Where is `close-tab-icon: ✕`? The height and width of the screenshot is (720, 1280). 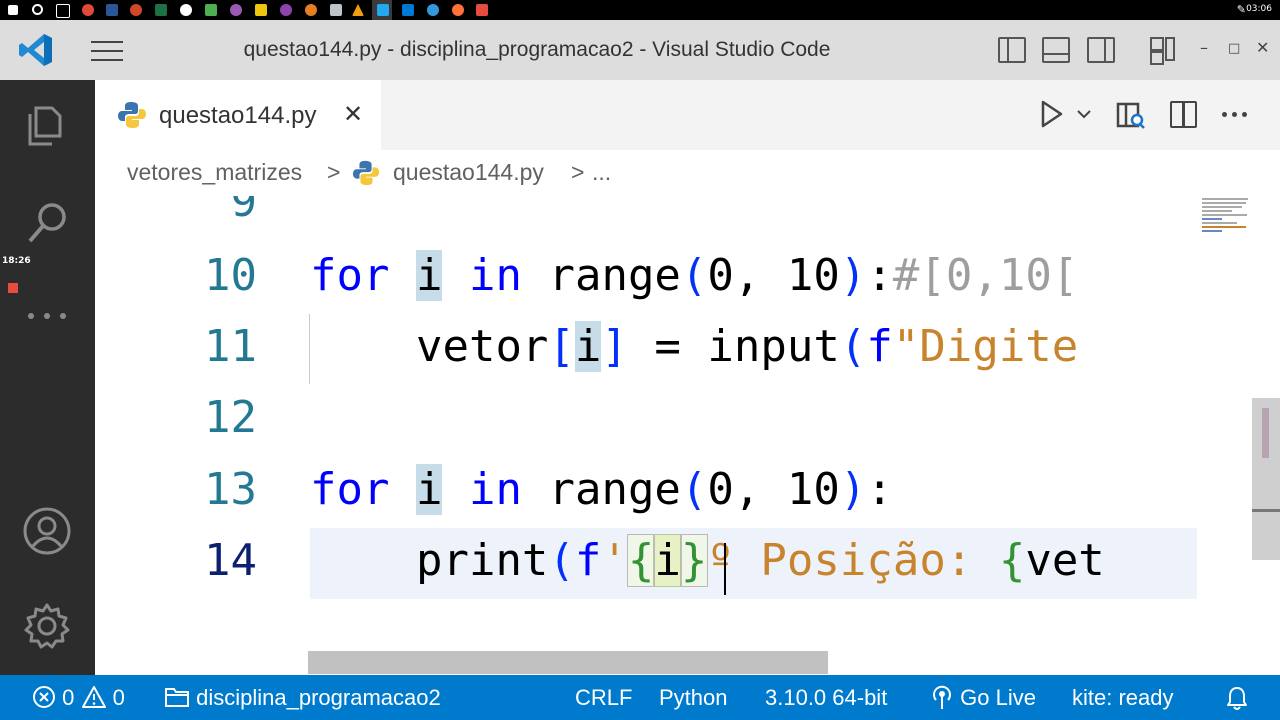 close-tab-icon: ✕ is located at coordinates (353, 114).